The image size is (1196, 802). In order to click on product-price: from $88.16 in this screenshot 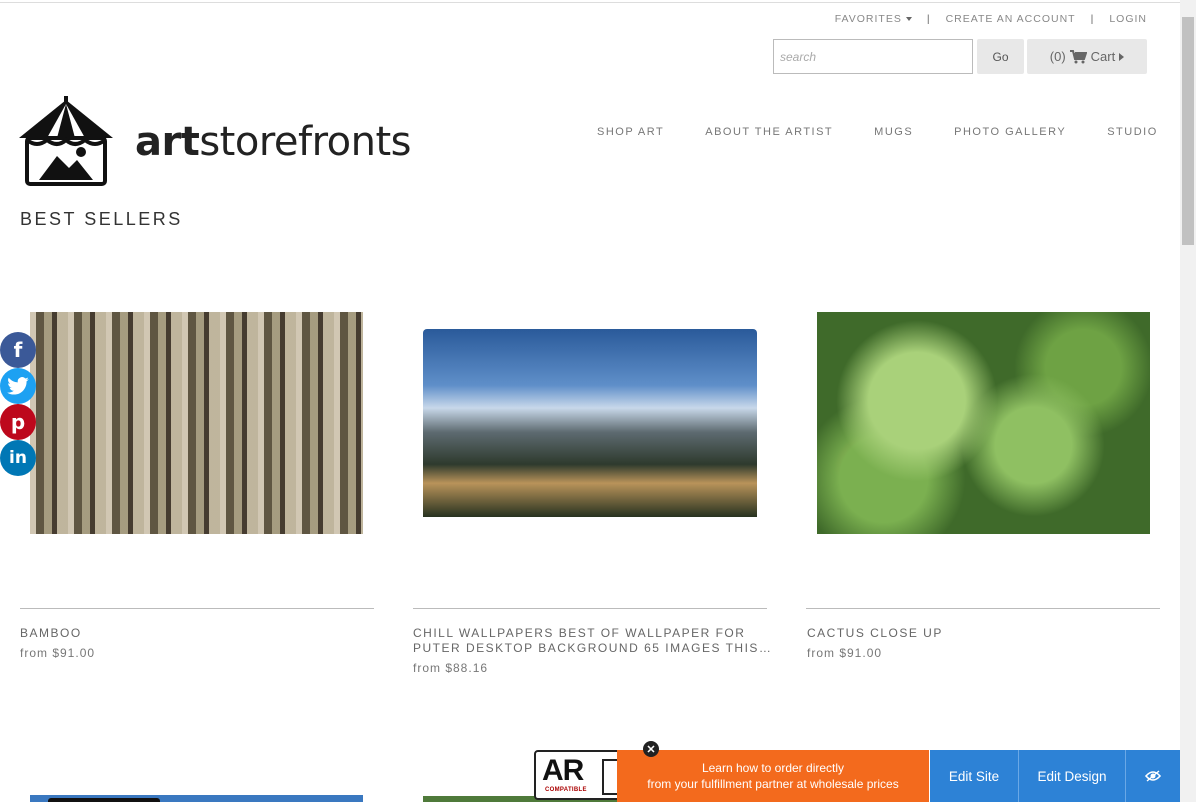, I will do `click(451, 668)`.